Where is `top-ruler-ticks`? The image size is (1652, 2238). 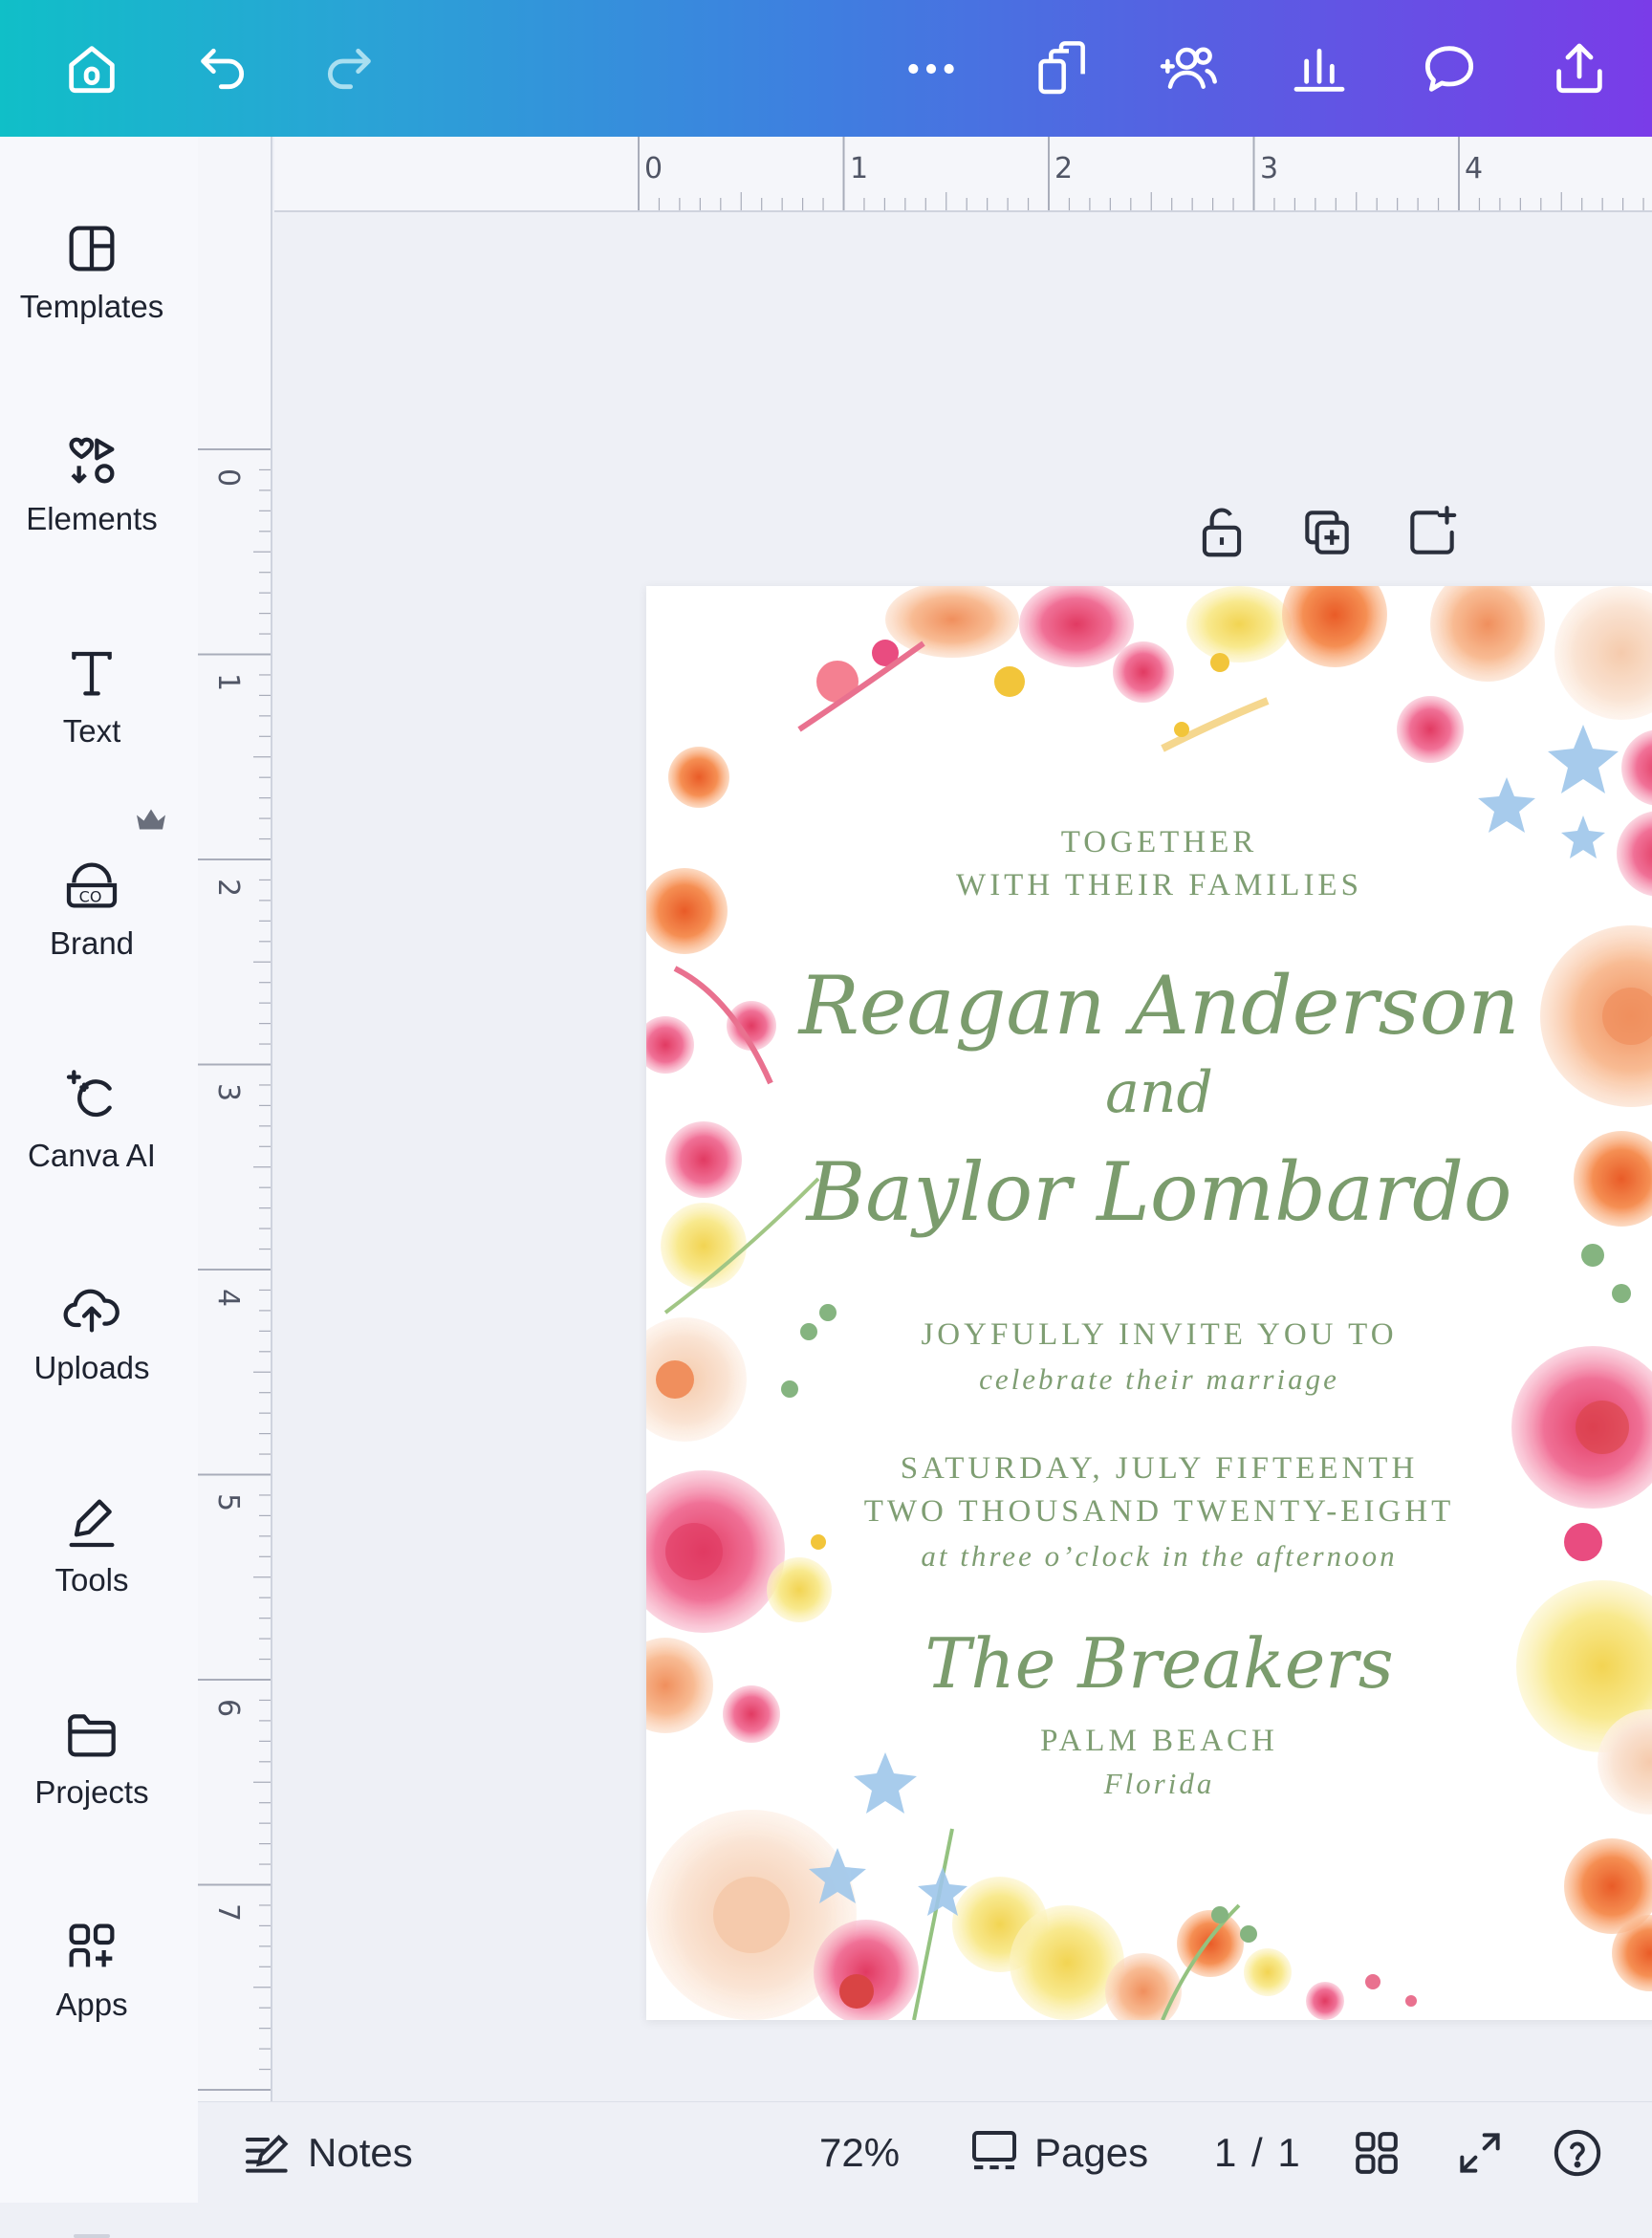 top-ruler-ticks is located at coordinates (1141, 173).